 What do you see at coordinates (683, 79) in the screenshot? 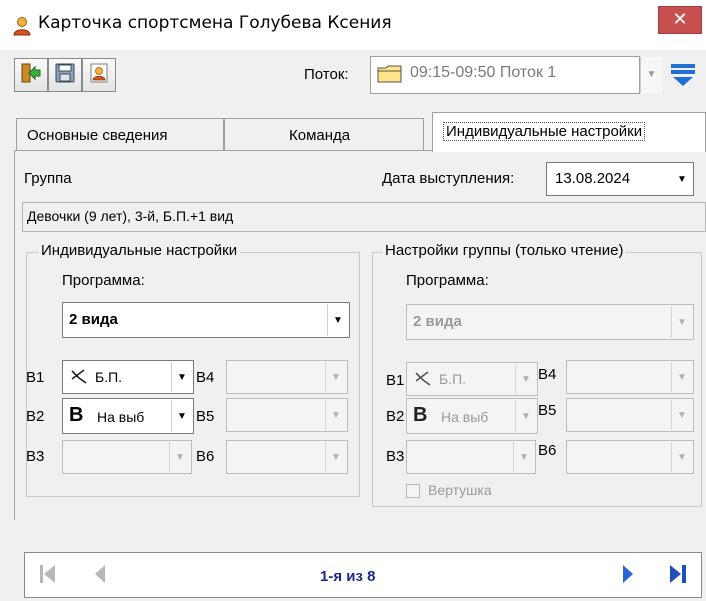
I see `filter-icon` at bounding box center [683, 79].